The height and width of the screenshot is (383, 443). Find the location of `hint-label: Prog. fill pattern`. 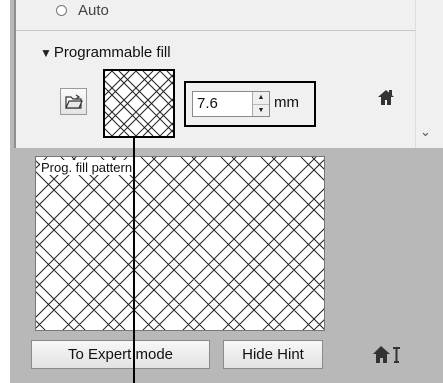

hint-label: Prog. fill pattern is located at coordinates (87, 167).